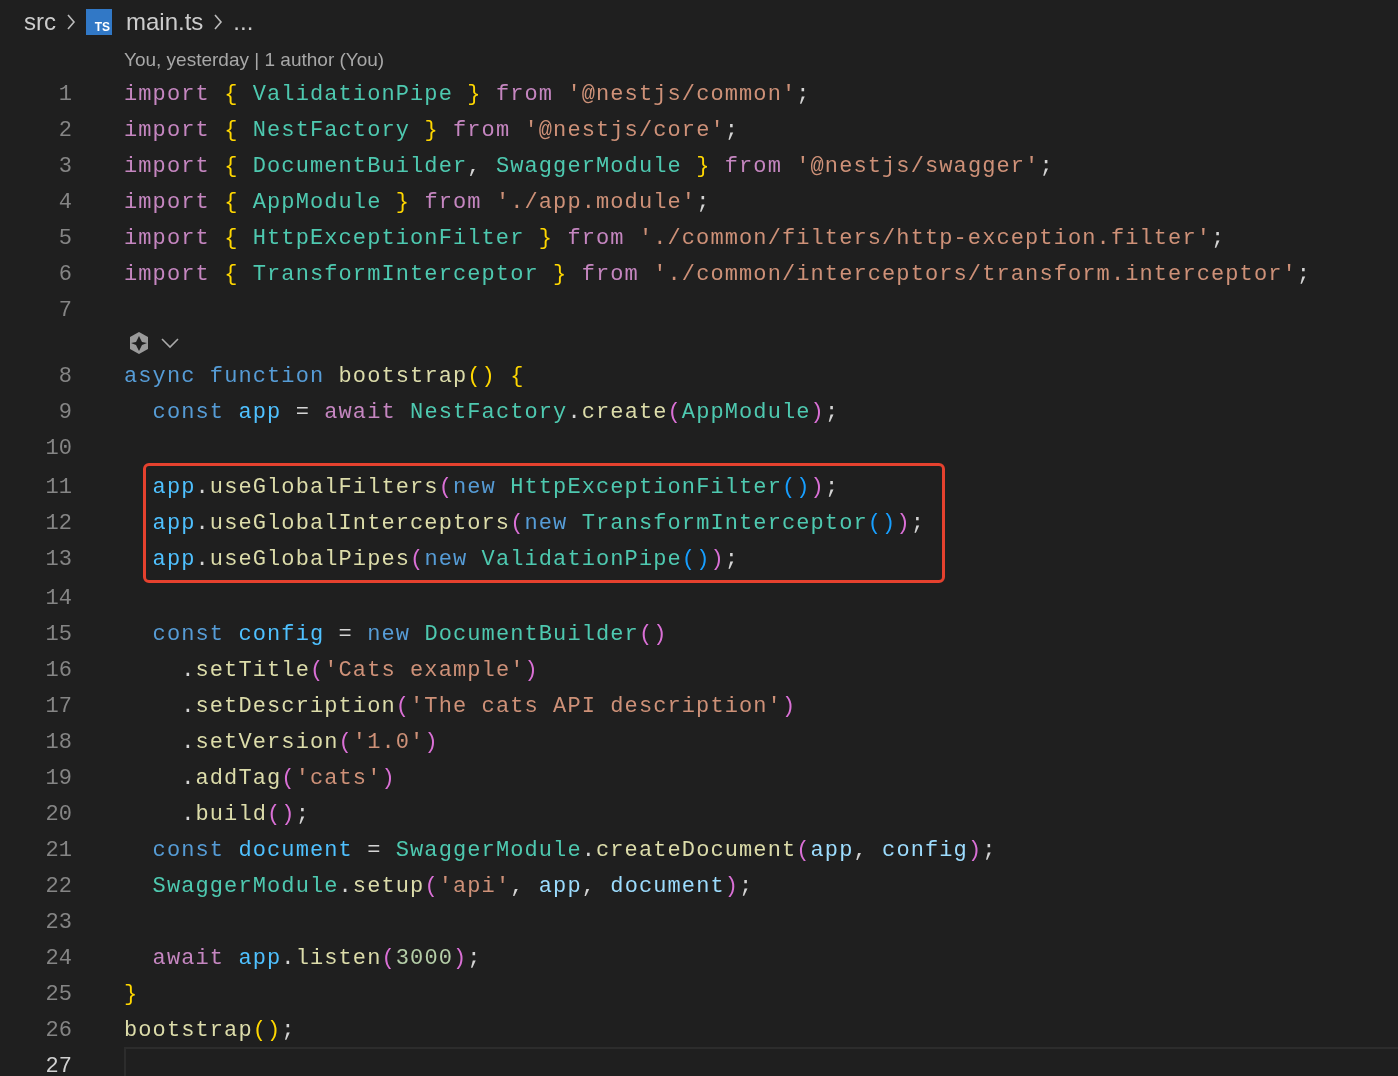 This screenshot has width=1398, height=1076. Describe the element at coordinates (58, 1064) in the screenshot. I see `line-number: 27` at that location.